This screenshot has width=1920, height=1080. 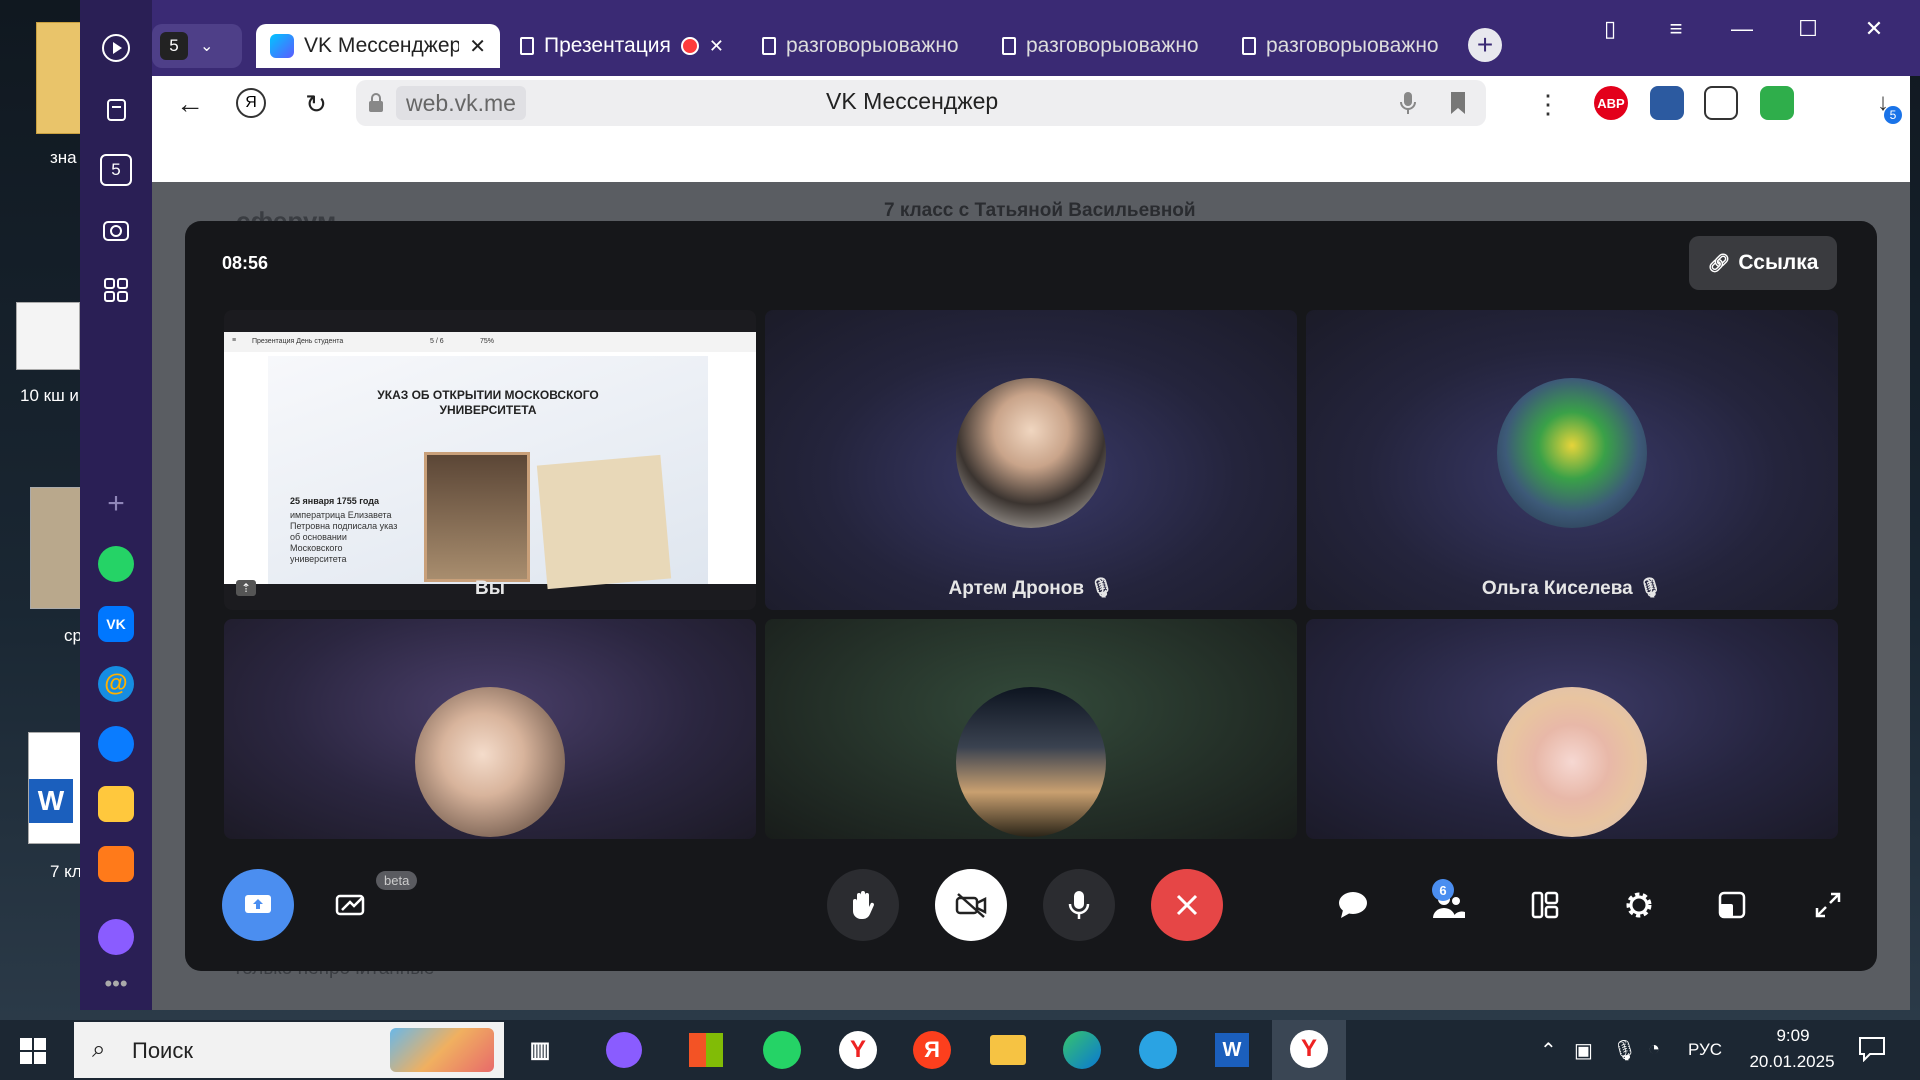 I want to click on file-explorer-icon, so click(x=1008, y=1050).